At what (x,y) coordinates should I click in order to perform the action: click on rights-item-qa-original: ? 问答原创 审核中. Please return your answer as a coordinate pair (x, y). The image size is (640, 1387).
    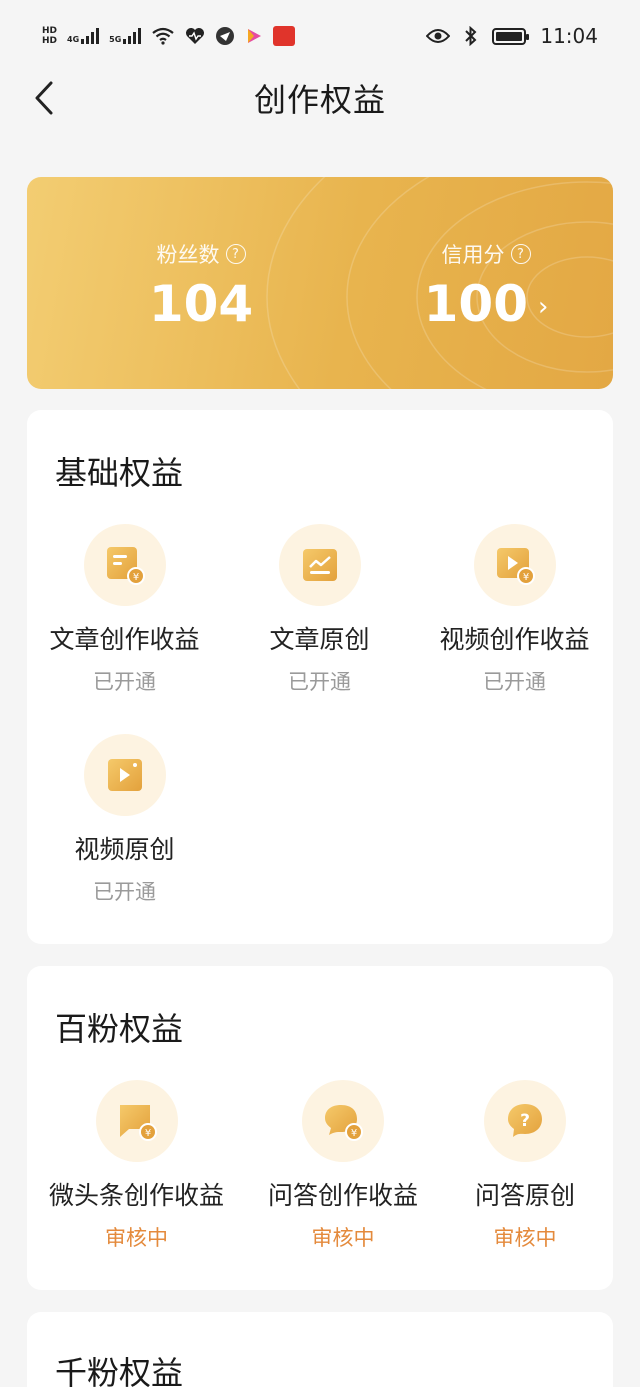
    Looking at the image, I should click on (525, 1166).